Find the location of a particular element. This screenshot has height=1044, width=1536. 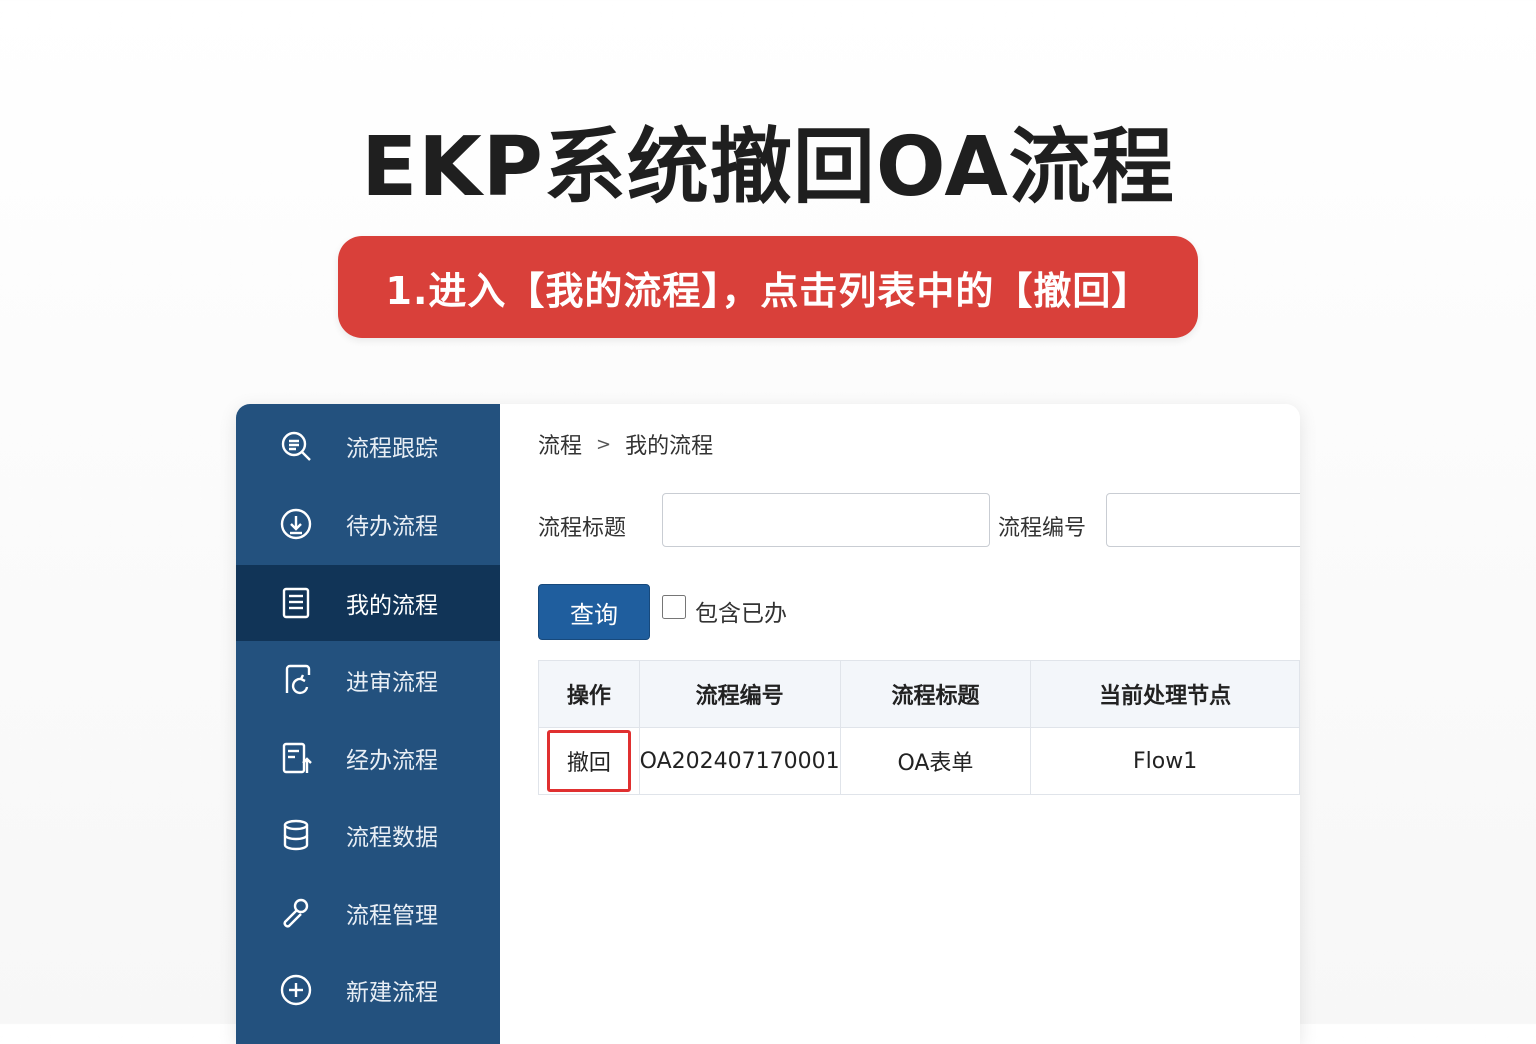

sidebar-item-my-process: 我的流程 is located at coordinates (368, 603).